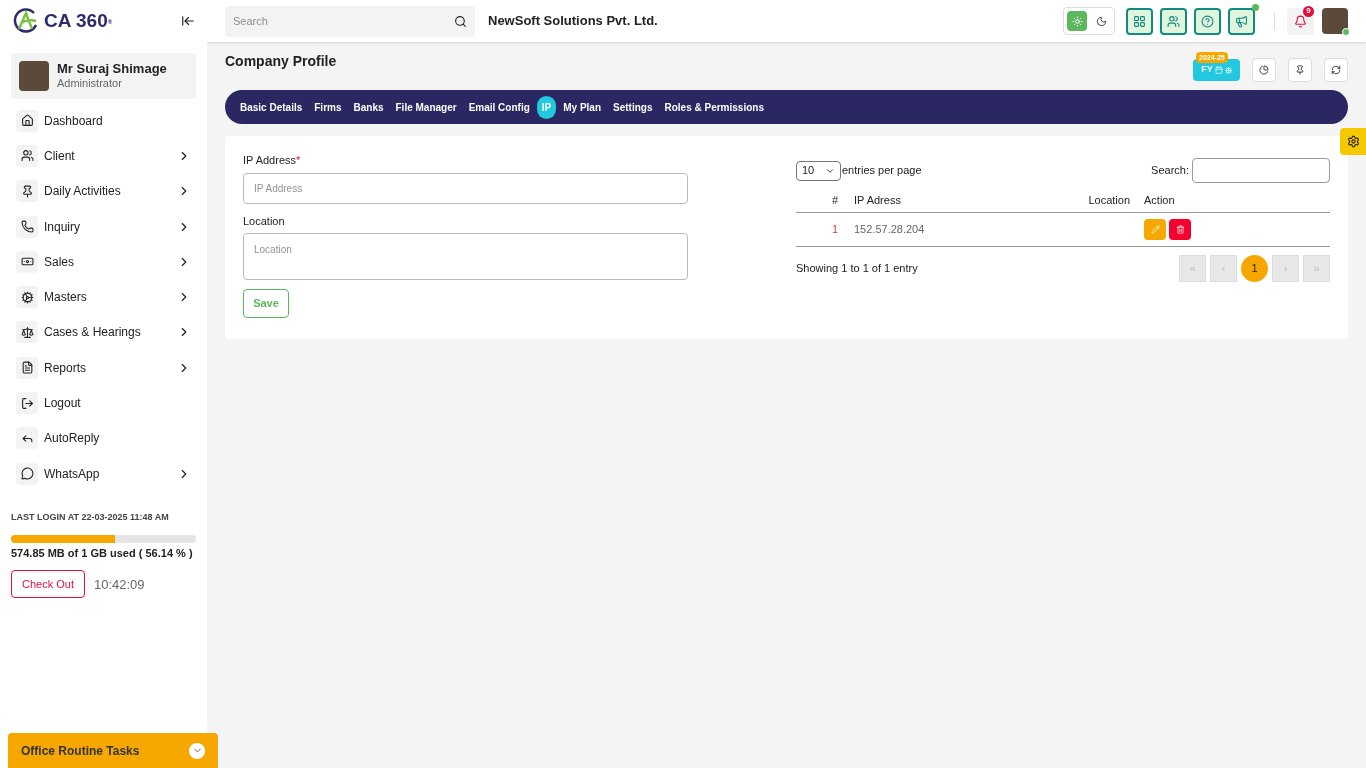 This screenshot has height=768, width=1366. Describe the element at coordinates (78, 20) in the screenshot. I see `logo-text: CA 360$^{®}$` at that location.